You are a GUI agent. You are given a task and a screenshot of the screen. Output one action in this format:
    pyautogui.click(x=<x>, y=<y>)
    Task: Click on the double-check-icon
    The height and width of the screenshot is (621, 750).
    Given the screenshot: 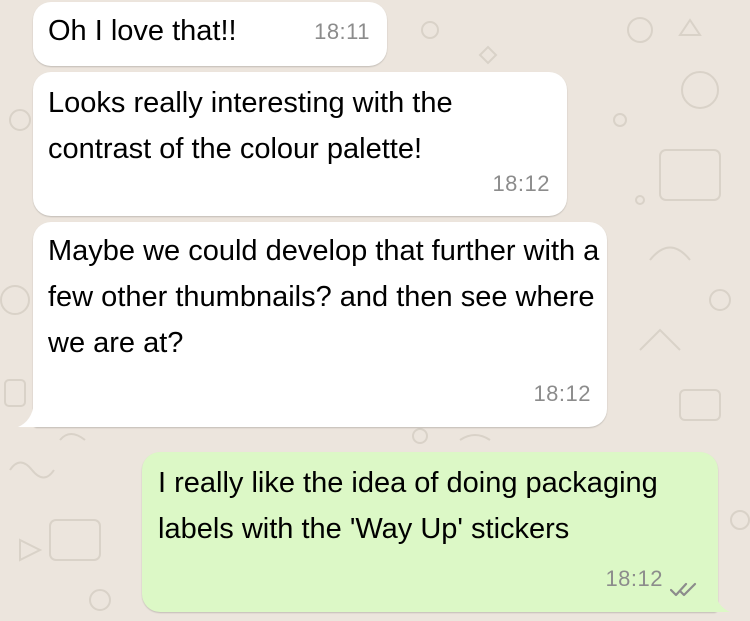 What is the action you would take?
    pyautogui.click(x=683, y=589)
    